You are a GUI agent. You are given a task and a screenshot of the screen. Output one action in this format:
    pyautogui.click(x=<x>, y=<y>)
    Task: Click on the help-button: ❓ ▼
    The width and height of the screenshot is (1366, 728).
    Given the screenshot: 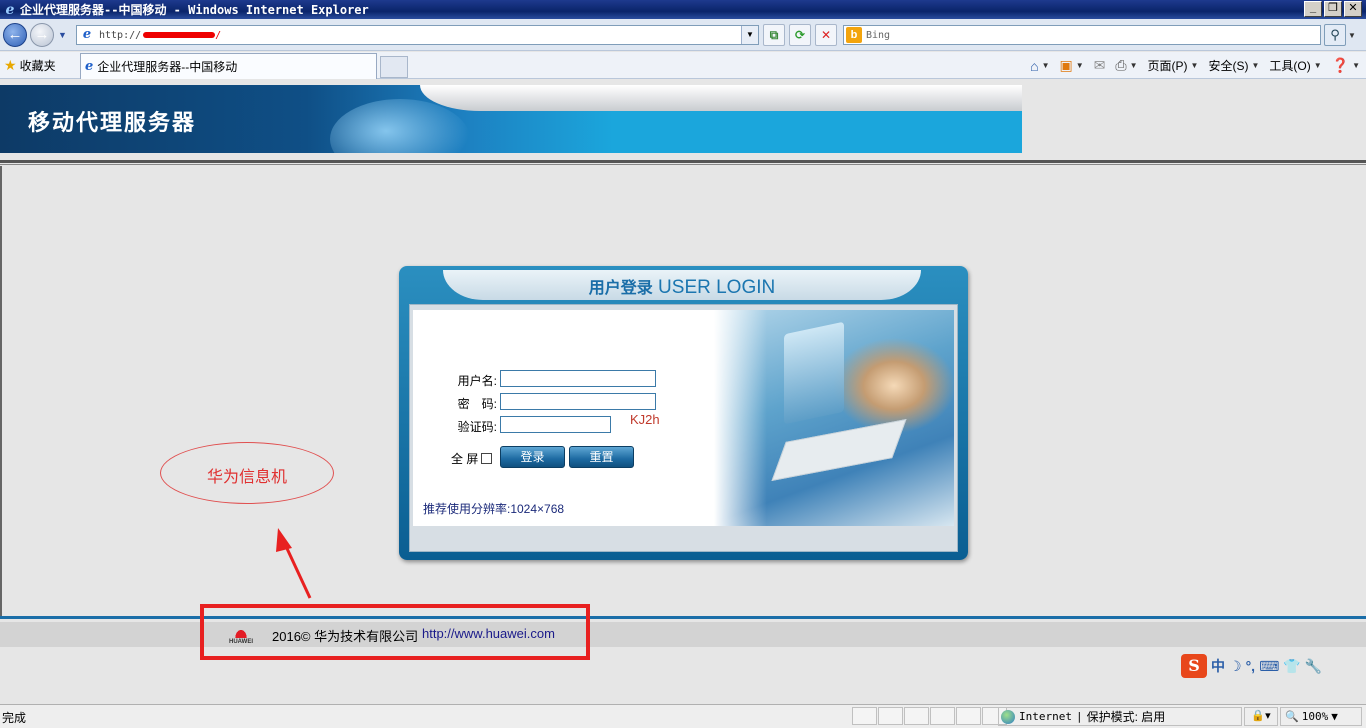 What is the action you would take?
    pyautogui.click(x=1346, y=65)
    